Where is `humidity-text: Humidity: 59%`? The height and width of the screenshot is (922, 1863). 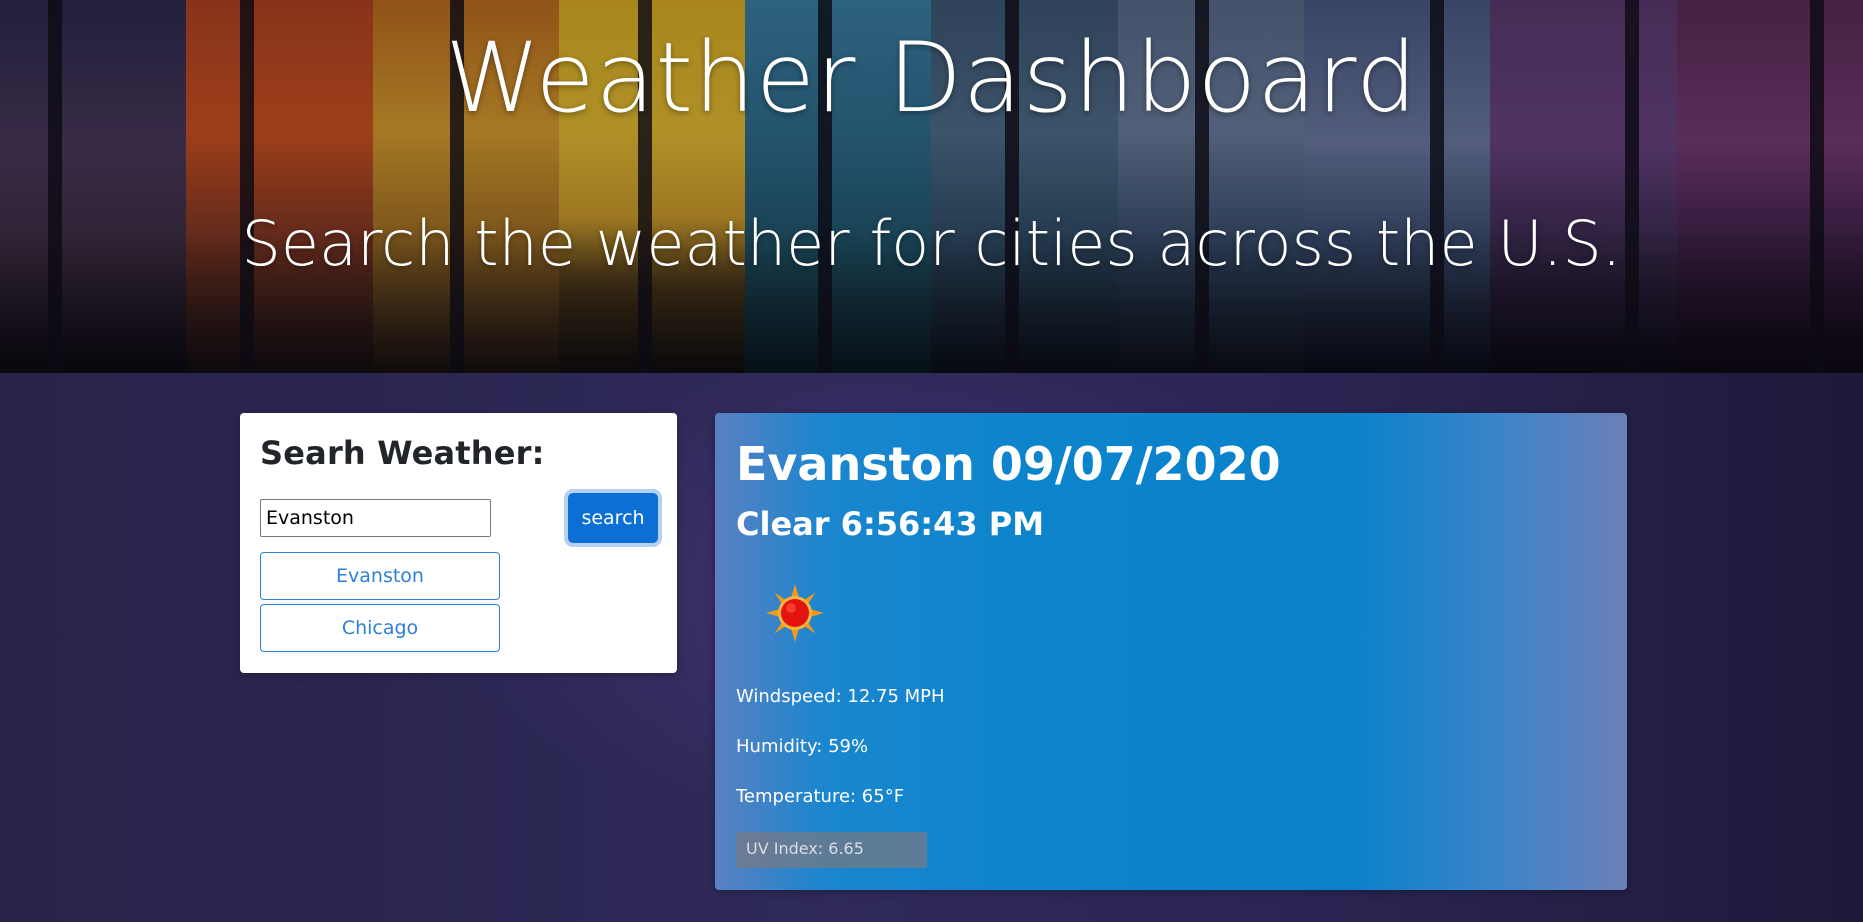
humidity-text: Humidity: 59% is located at coordinates (802, 746).